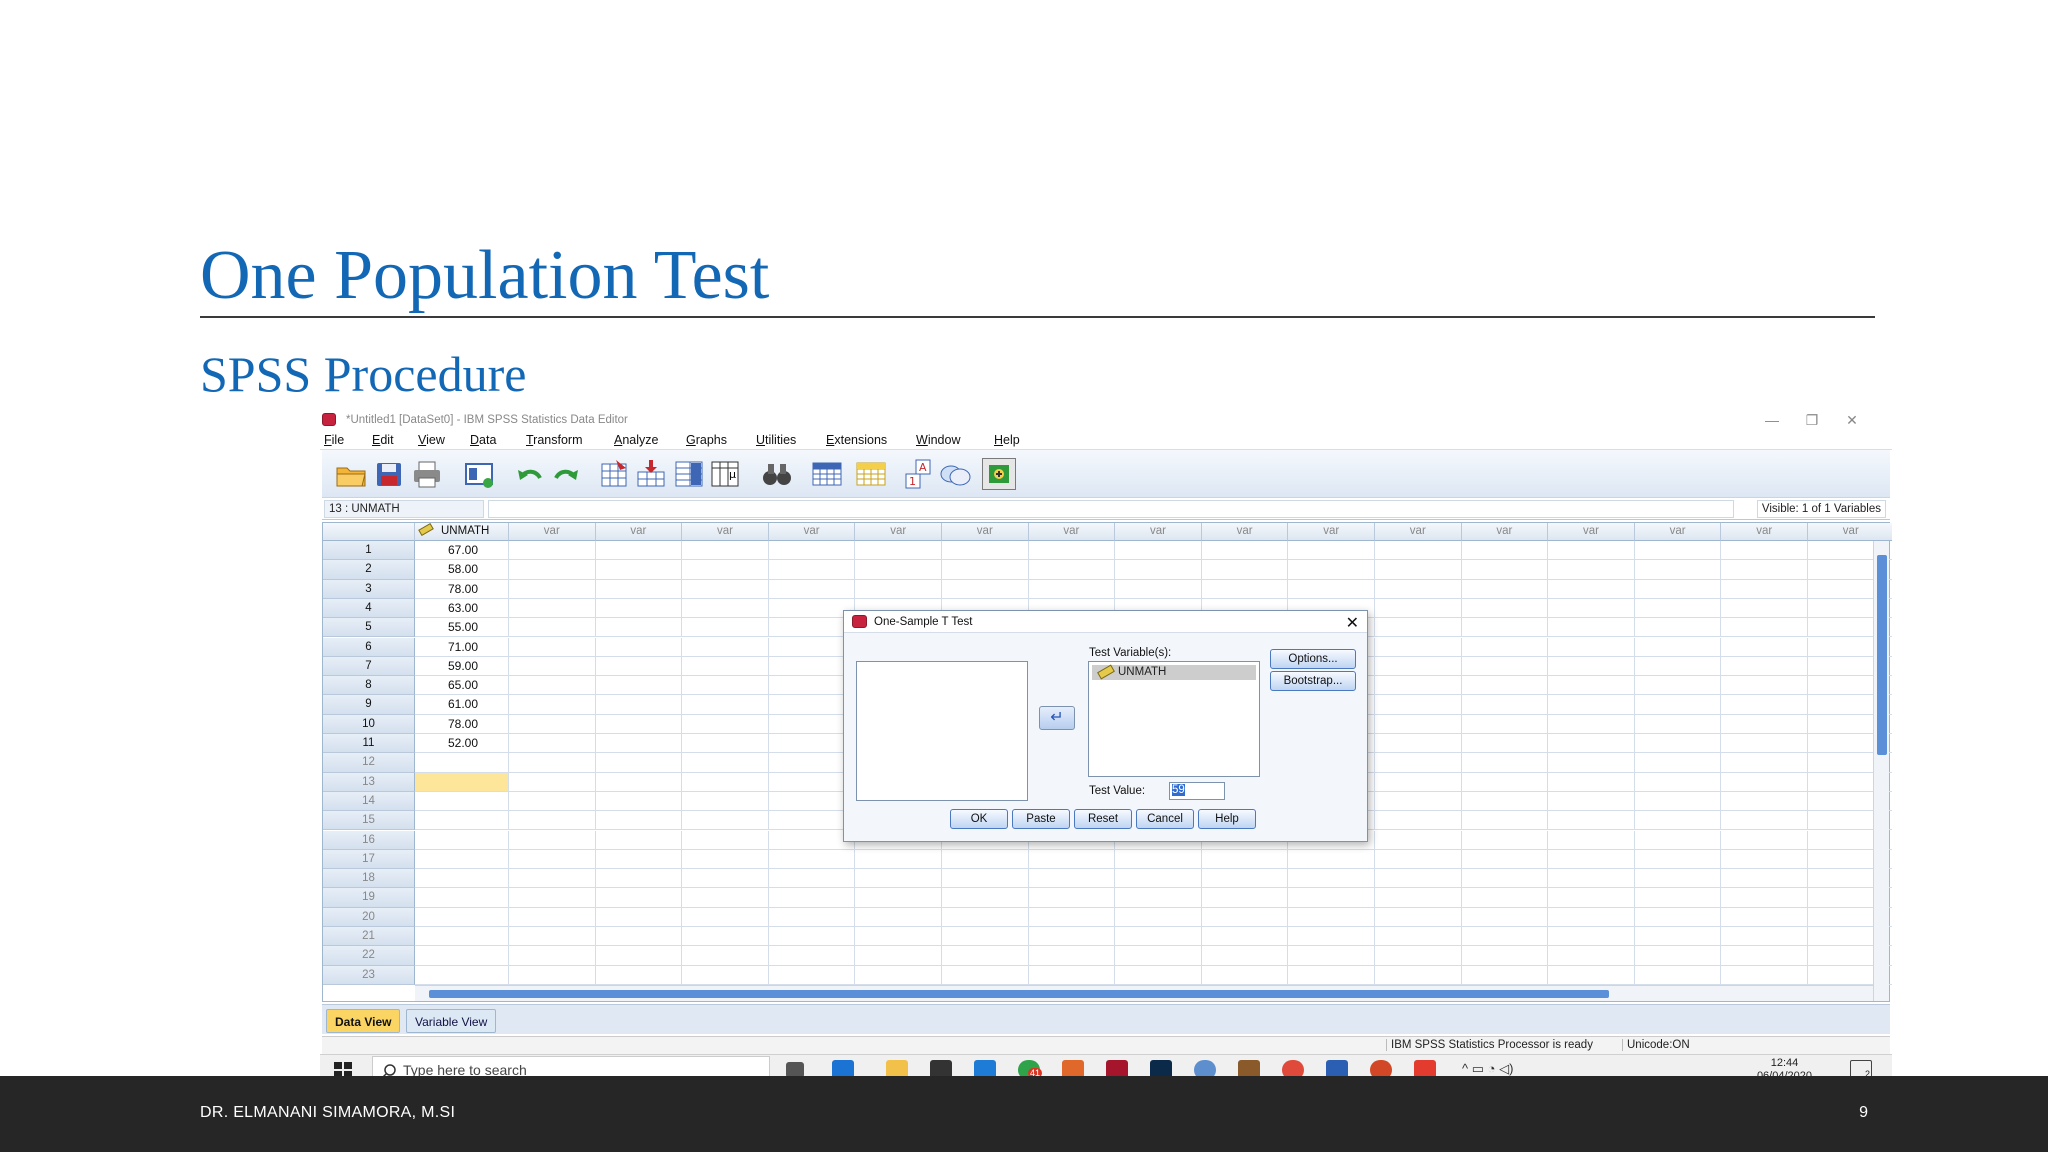 This screenshot has width=2048, height=1152. I want to click on test-value-input: 59, so click(1197, 791).